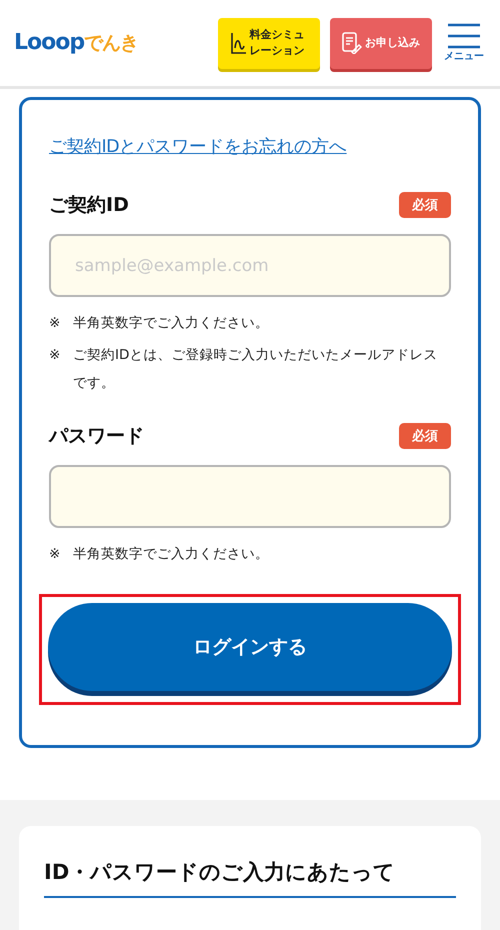 The image size is (500, 930). What do you see at coordinates (198, 146) in the screenshot?
I see `forgot-link: ご契約IDとパスワードをお忘れの方へ` at bounding box center [198, 146].